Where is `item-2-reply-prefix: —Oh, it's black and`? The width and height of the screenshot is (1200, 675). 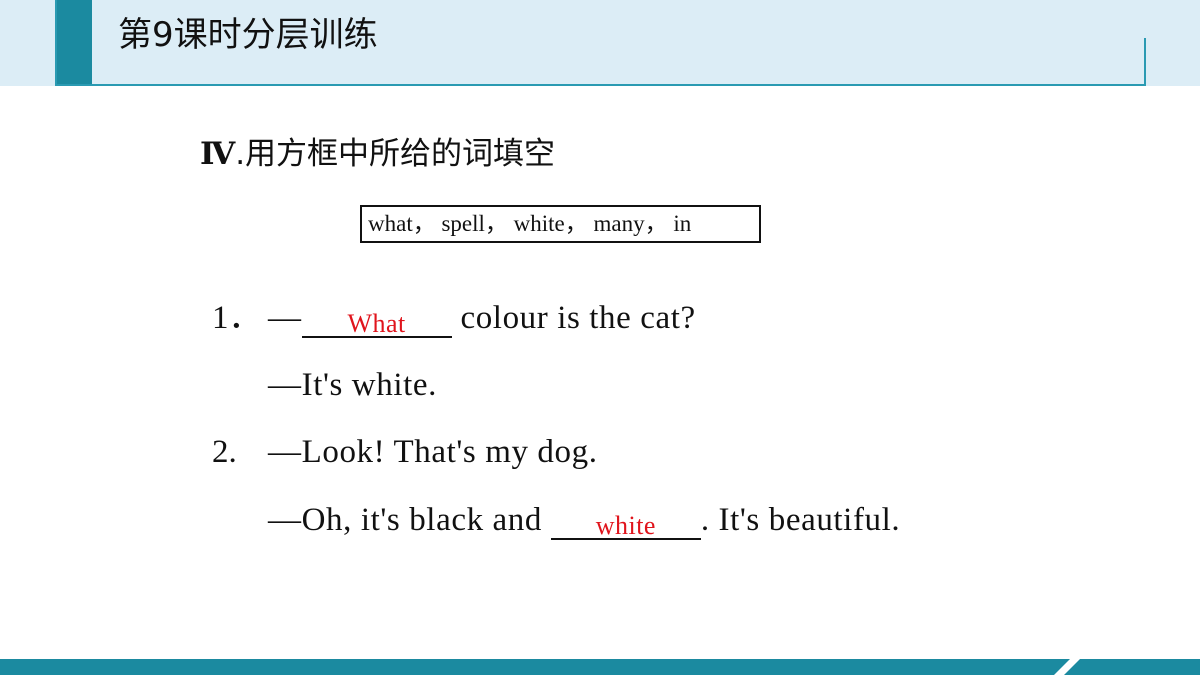 item-2-reply-prefix: —Oh, it's black and is located at coordinates (409, 520).